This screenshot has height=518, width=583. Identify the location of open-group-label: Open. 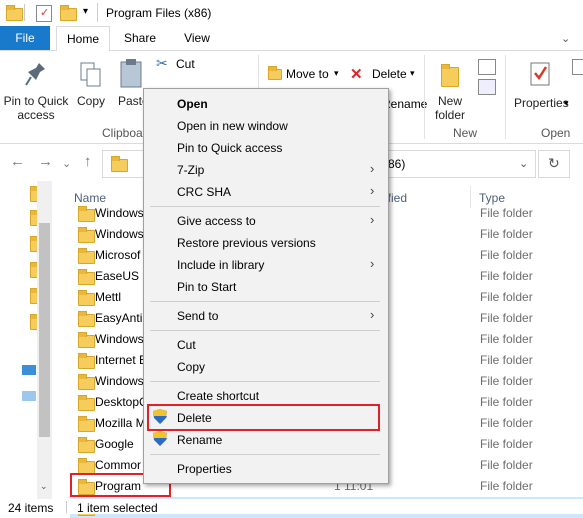
(556, 133).